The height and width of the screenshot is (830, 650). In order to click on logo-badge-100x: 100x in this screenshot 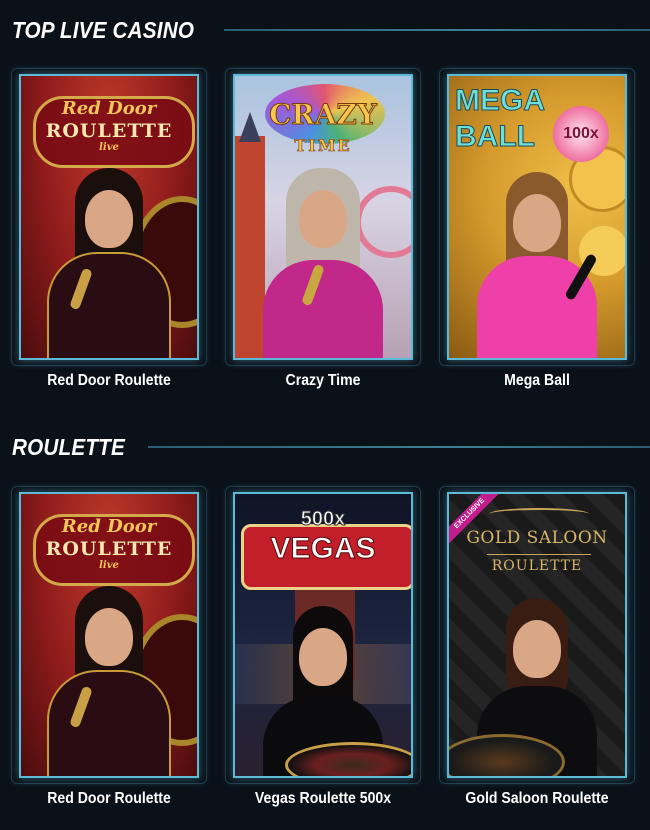, I will do `click(581, 134)`.